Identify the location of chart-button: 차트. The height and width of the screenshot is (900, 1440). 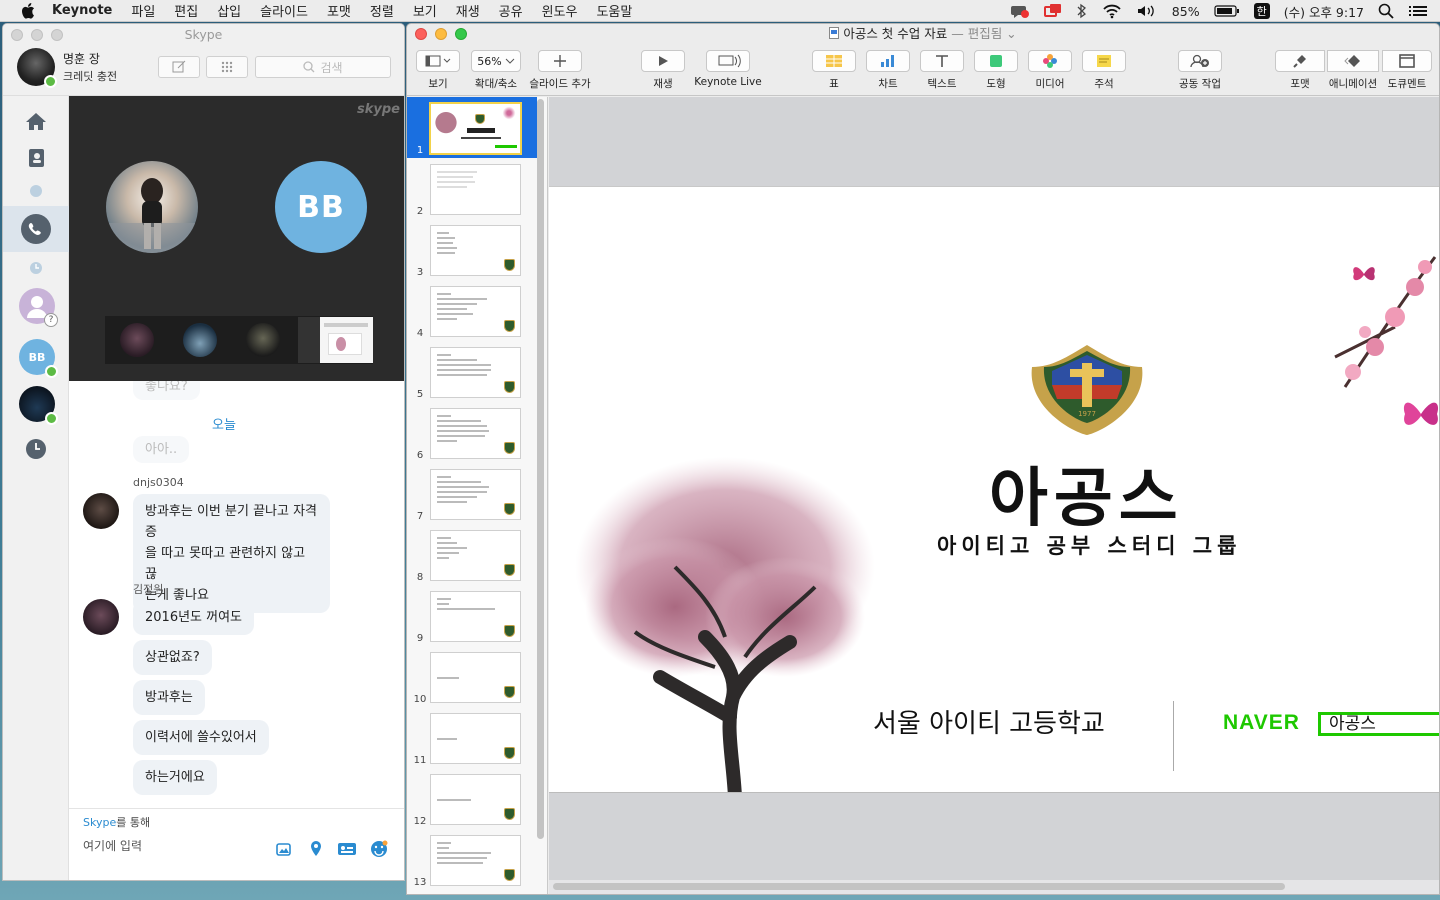
(888, 70).